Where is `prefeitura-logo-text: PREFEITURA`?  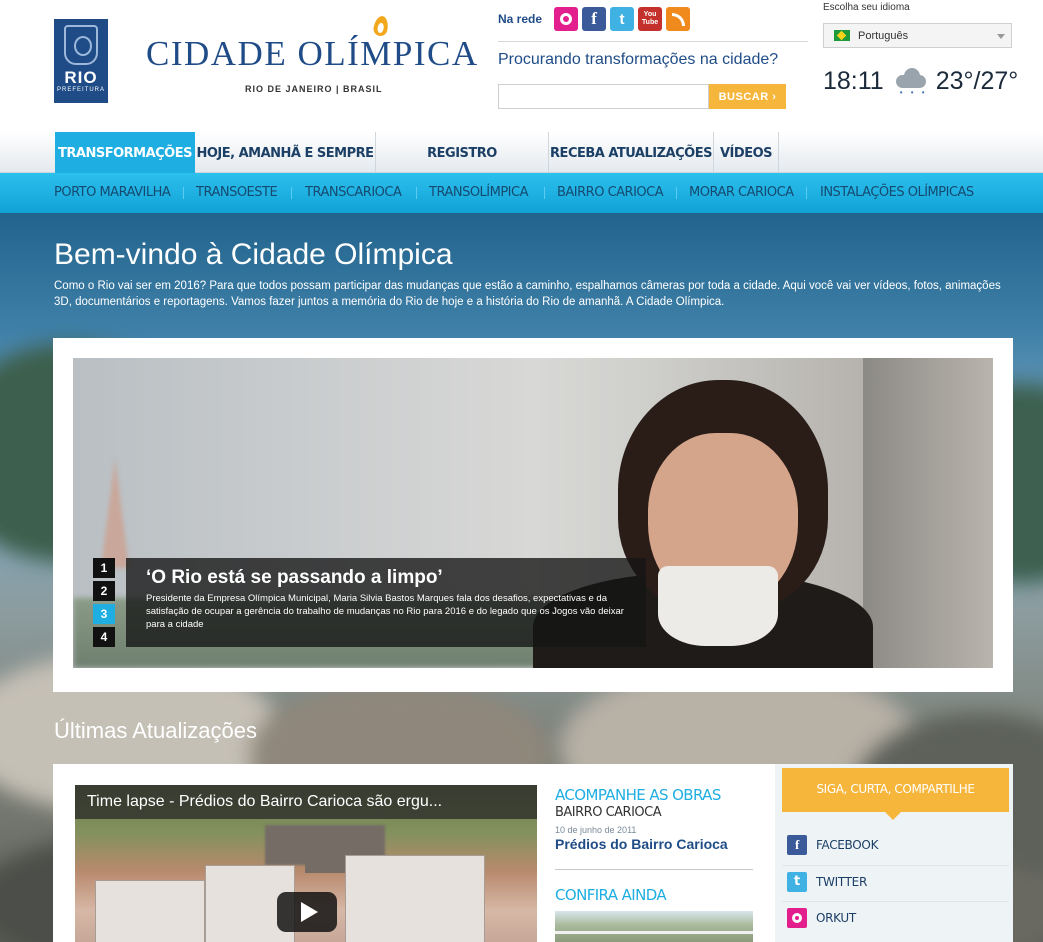
prefeitura-logo-text: PREFEITURA is located at coordinates (80, 90).